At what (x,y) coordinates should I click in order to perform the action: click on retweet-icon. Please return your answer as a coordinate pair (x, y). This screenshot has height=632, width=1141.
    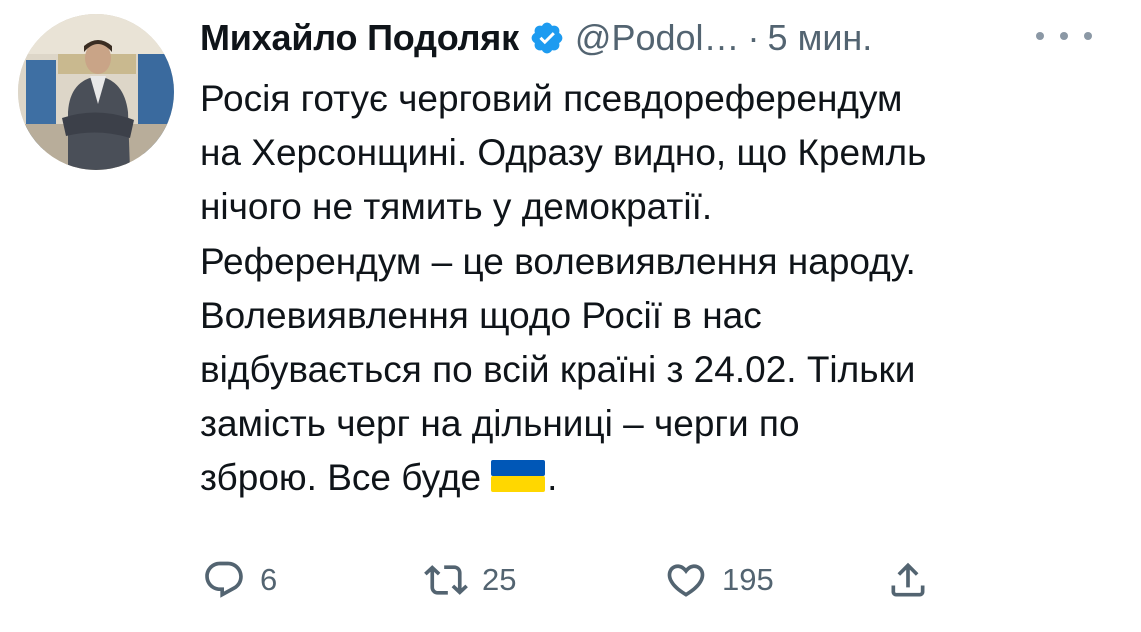
    Looking at the image, I should click on (446, 580).